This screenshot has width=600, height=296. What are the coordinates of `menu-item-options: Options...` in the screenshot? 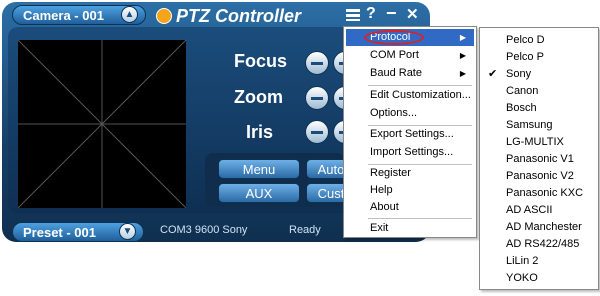 It's located at (410, 113).